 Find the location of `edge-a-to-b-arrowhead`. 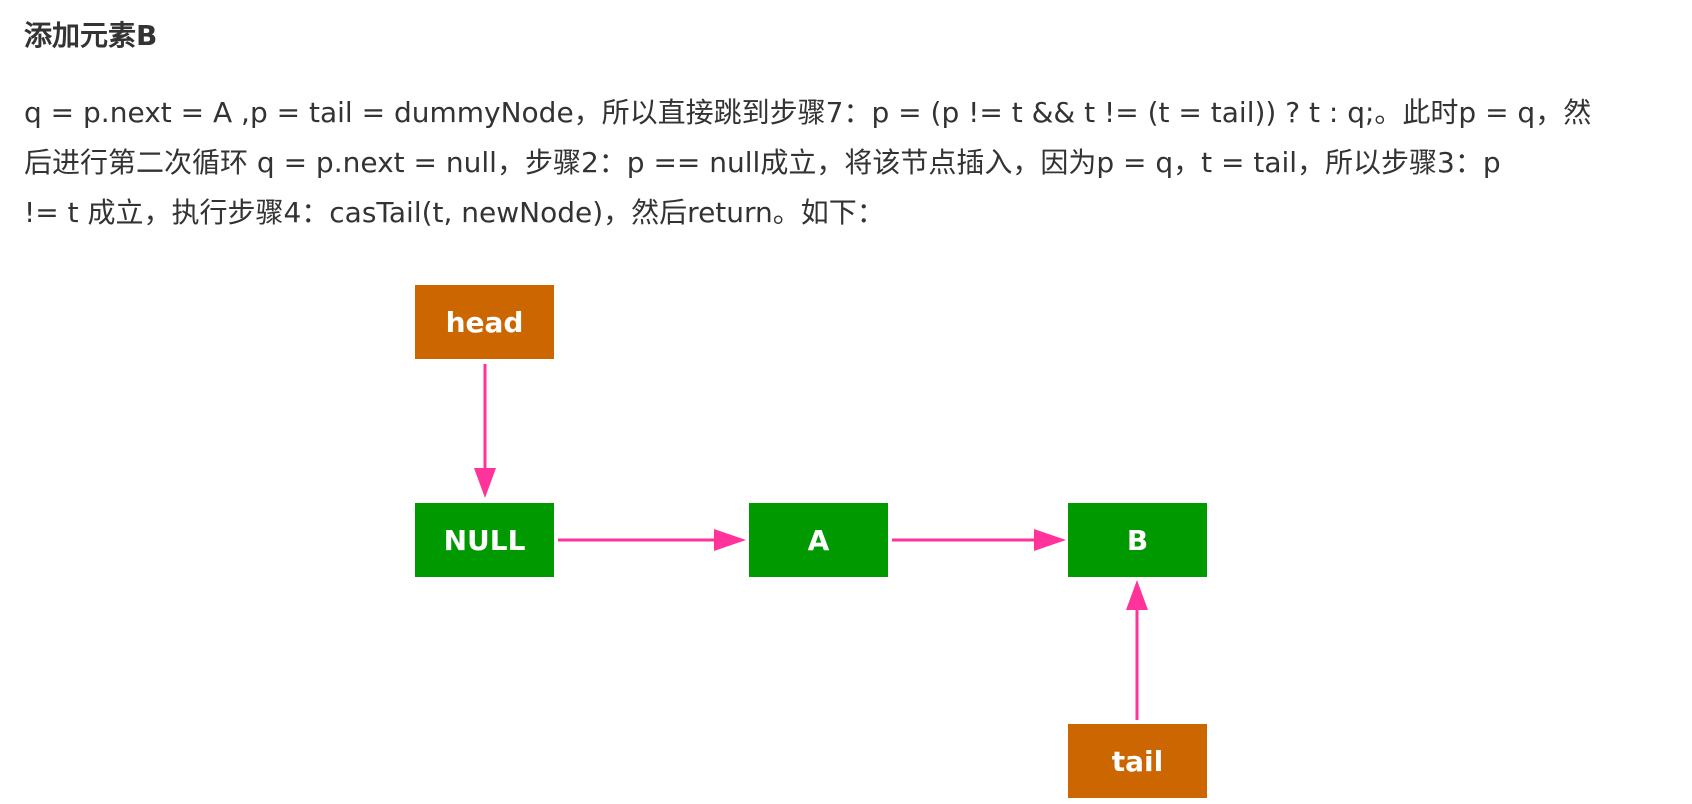

edge-a-to-b-arrowhead is located at coordinates (1050, 540).